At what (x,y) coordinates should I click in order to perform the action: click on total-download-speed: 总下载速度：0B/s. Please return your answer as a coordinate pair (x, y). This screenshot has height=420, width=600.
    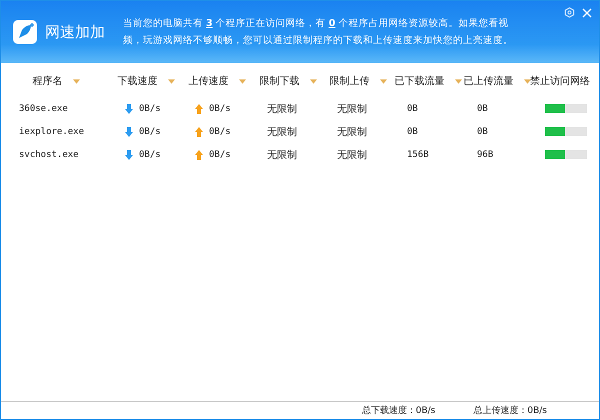
    Looking at the image, I should click on (399, 410).